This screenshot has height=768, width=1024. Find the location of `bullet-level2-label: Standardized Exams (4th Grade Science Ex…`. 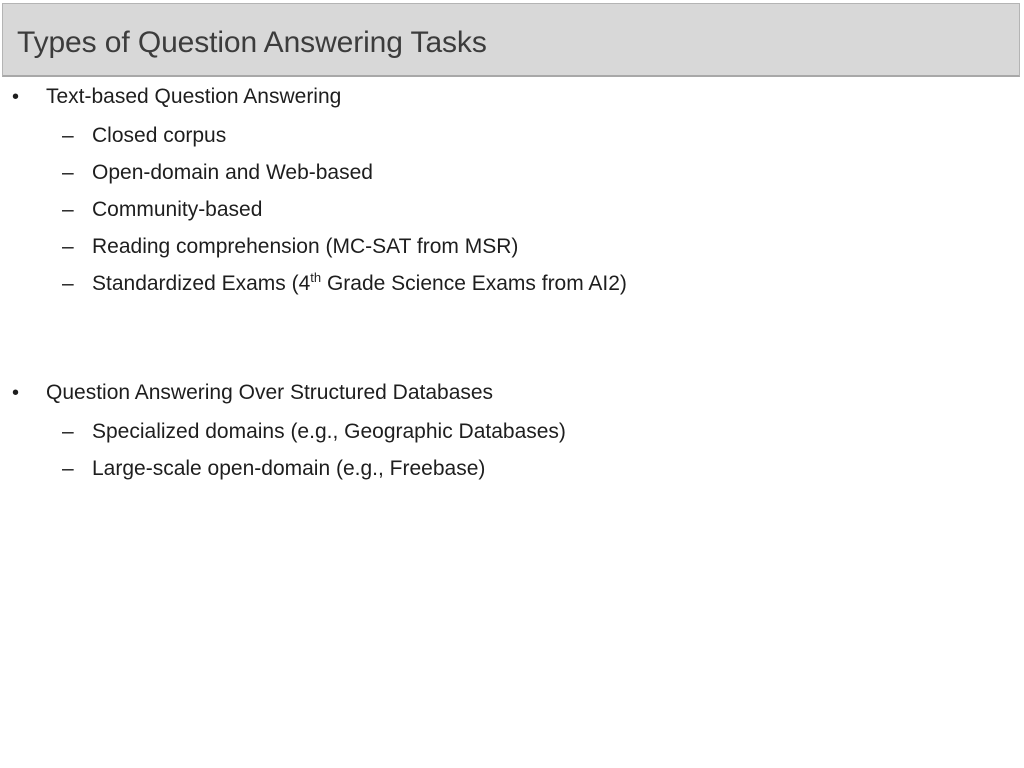

bullet-level2-label: Standardized Exams (4th Grade Science Ex… is located at coordinates (558, 283).